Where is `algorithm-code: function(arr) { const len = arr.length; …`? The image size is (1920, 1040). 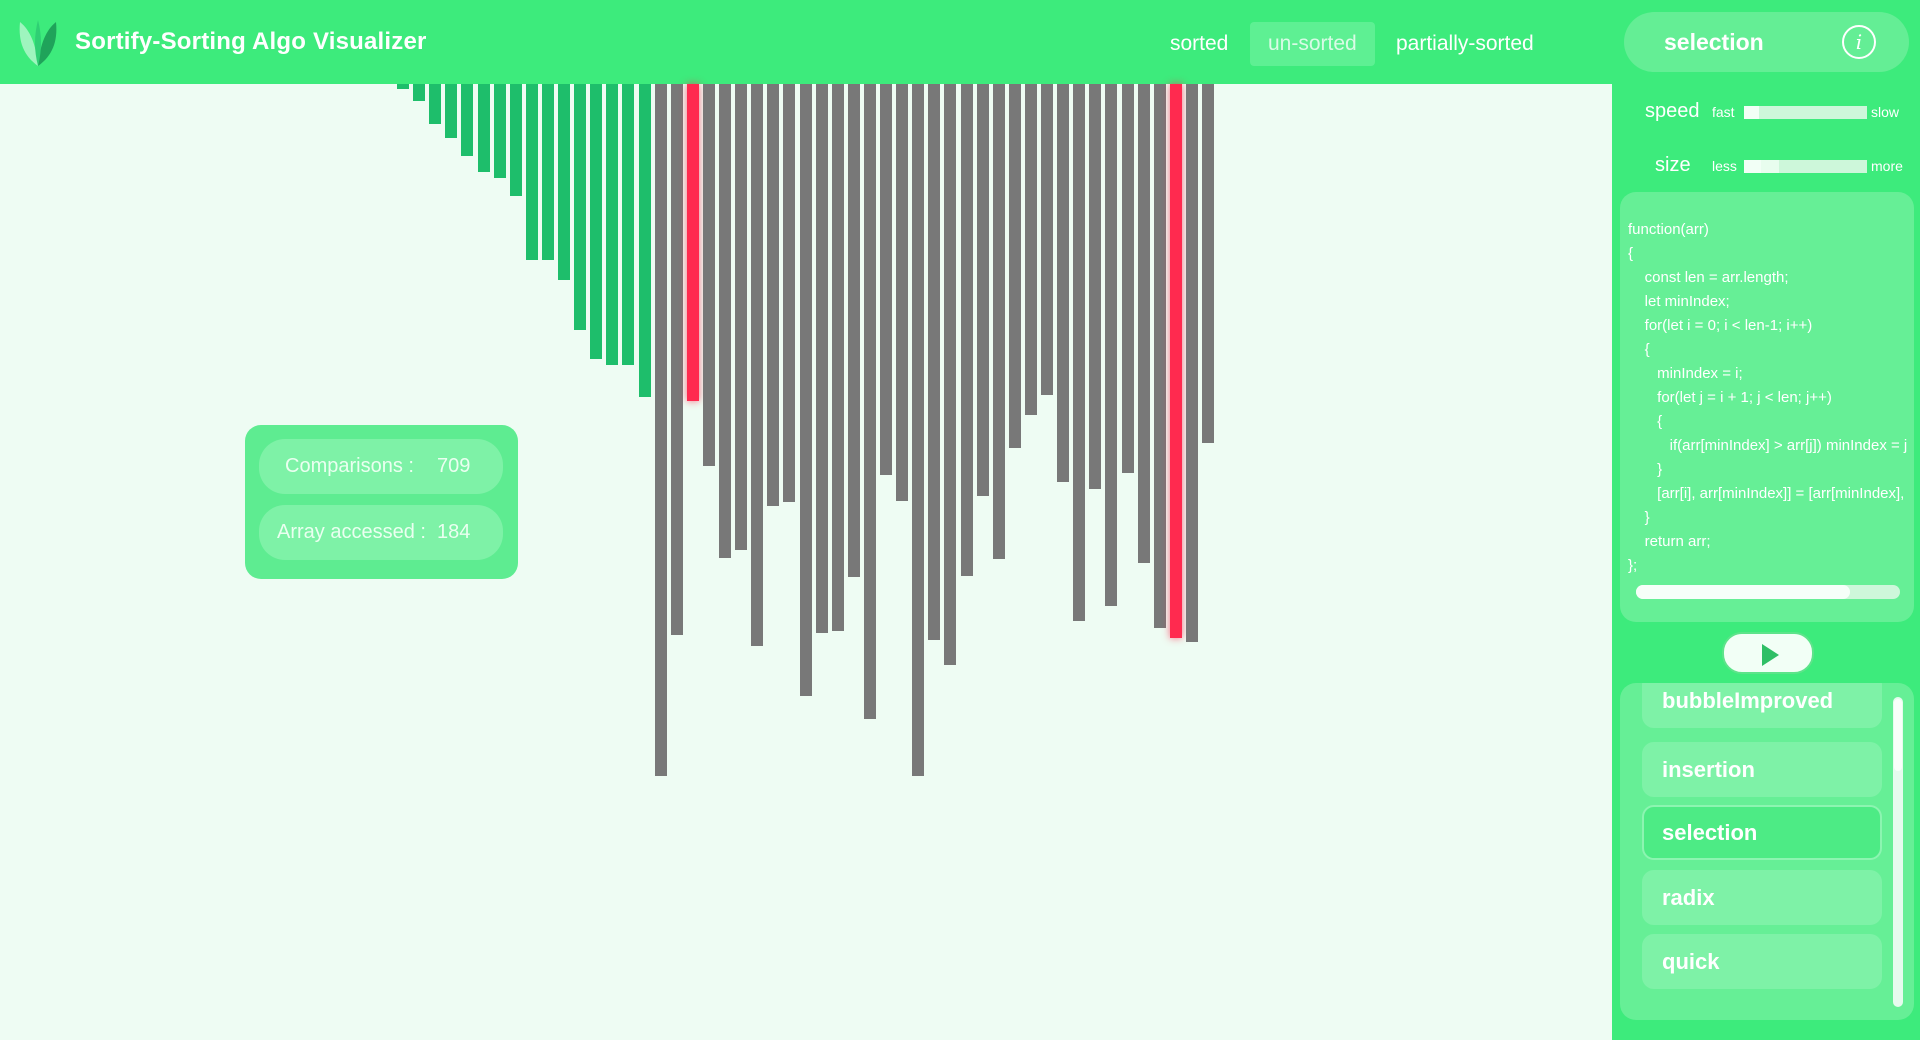 algorithm-code: function(arr) { const len = arr.length; … is located at coordinates (1768, 397).